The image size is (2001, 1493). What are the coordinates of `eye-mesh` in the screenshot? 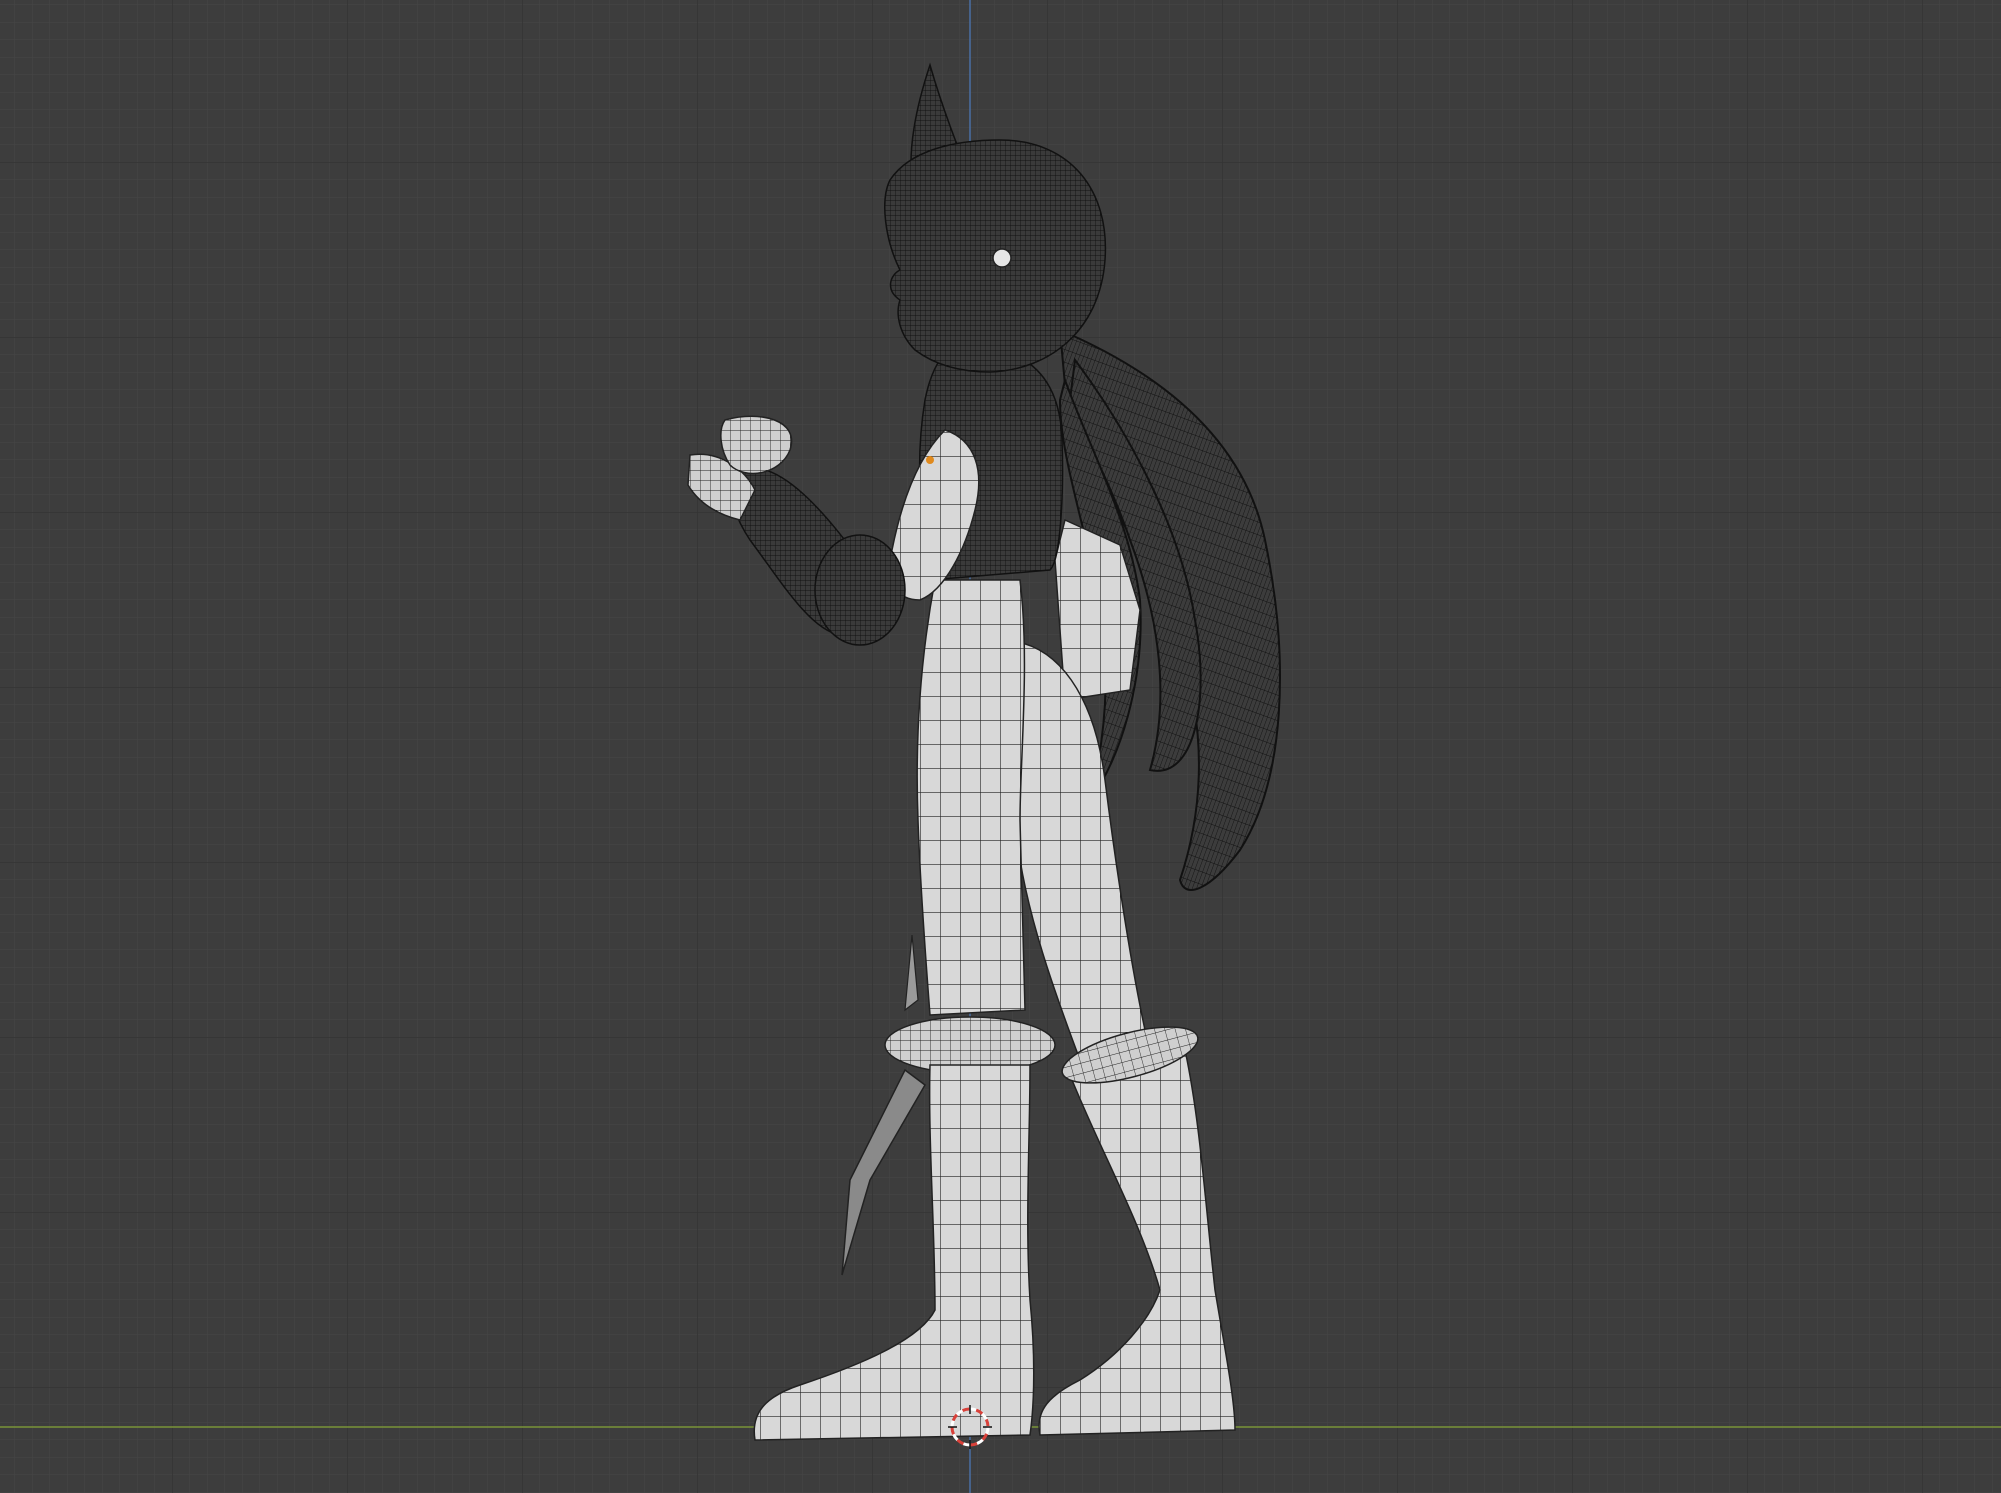 It's located at (1002, 258).